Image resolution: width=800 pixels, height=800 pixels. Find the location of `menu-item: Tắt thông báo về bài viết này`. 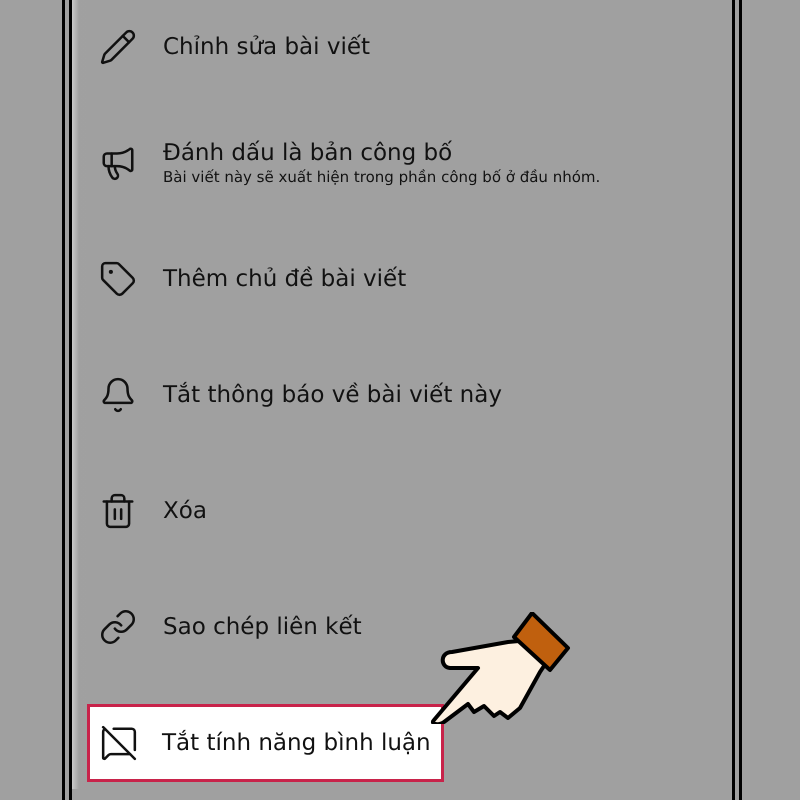

menu-item: Tắt thông báo về bài viết này is located at coordinates (300, 395).